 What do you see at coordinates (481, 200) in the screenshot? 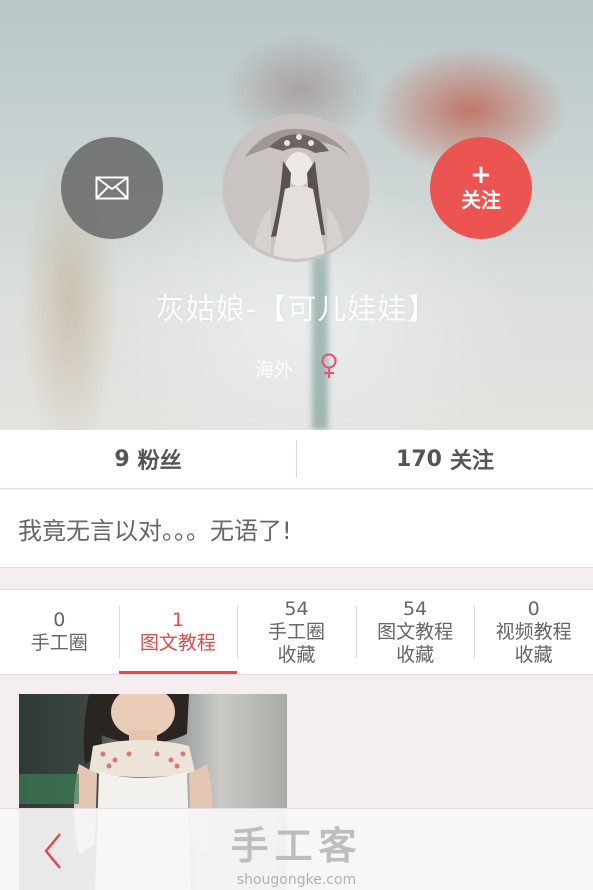
I see `follow-label: 关注` at bounding box center [481, 200].